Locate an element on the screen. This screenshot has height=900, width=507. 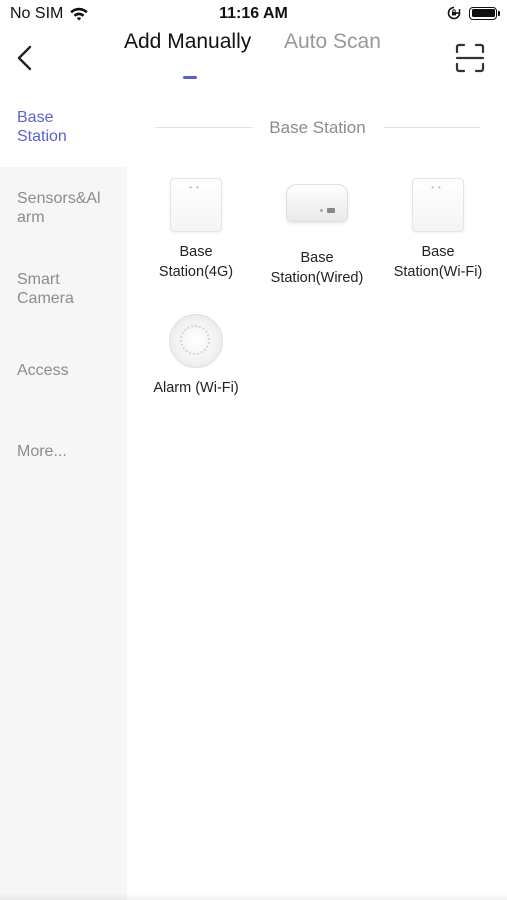
nav-bar: Add Manually Auto Scan is located at coordinates (253, 60).